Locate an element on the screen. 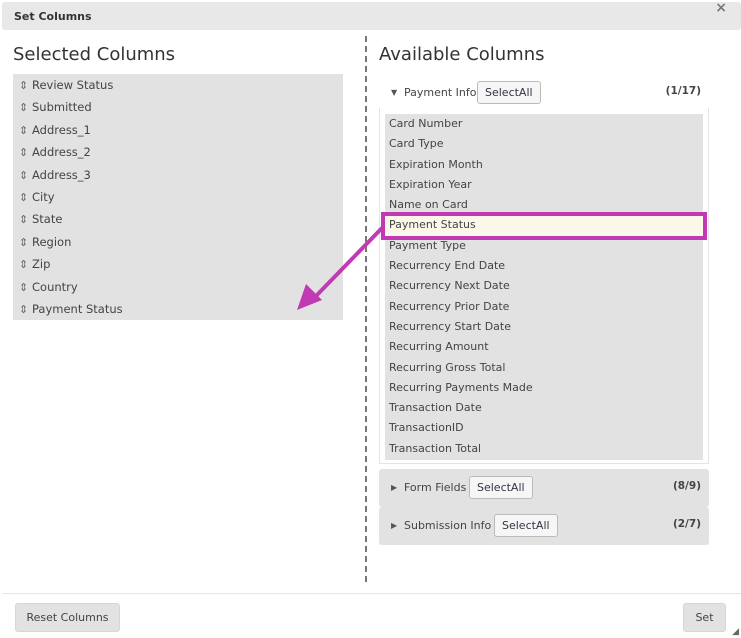 This screenshot has width=741, height=638. available-column-item: Name on Card is located at coordinates (544, 205).